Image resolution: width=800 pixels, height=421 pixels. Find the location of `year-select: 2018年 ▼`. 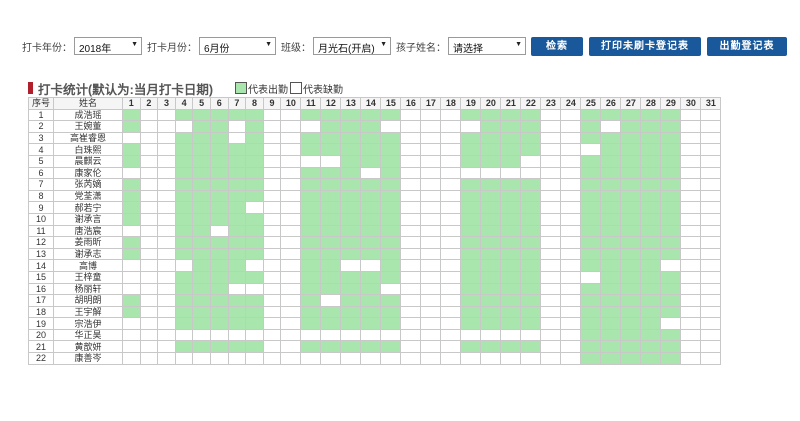

year-select: 2018年 ▼ is located at coordinates (108, 46).